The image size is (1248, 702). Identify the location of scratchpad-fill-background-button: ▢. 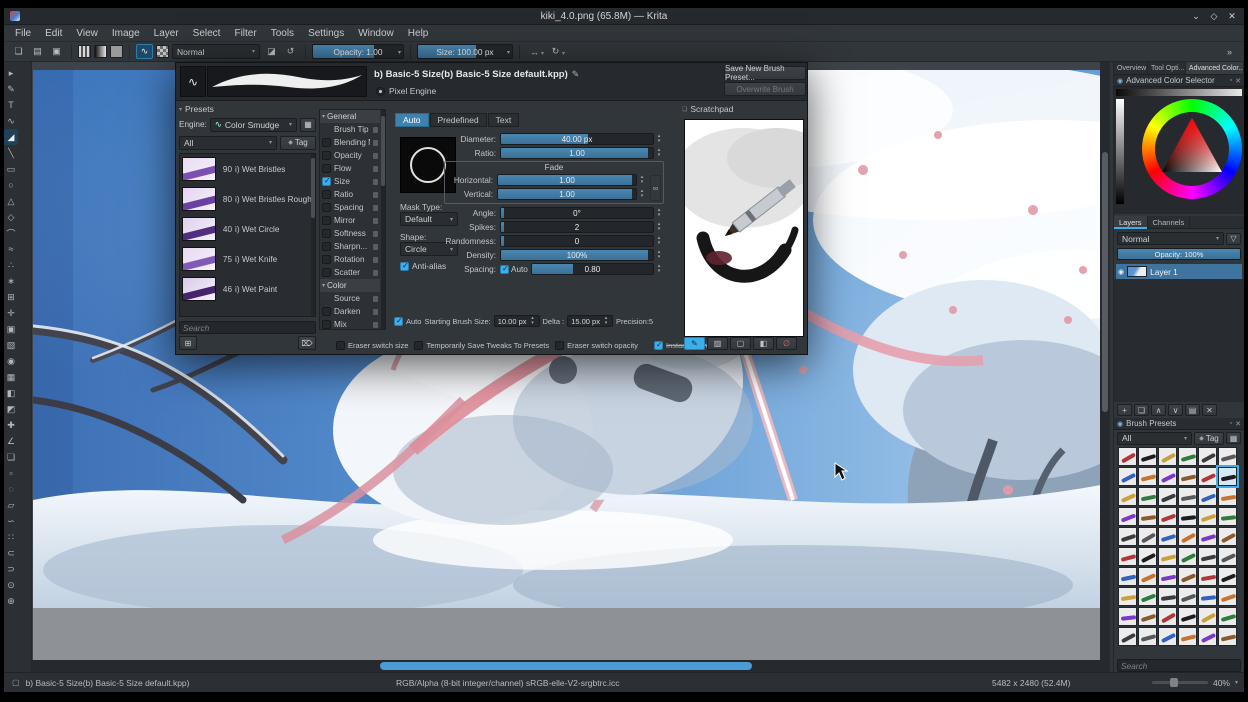
(740, 343).